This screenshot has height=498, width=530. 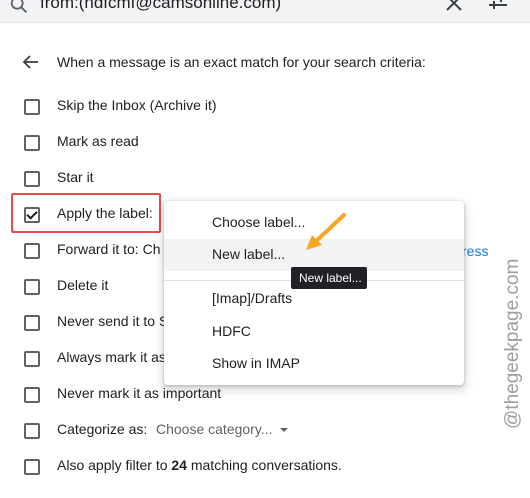 I want to click on menu-item-hdfc: HDFC, so click(x=314, y=332).